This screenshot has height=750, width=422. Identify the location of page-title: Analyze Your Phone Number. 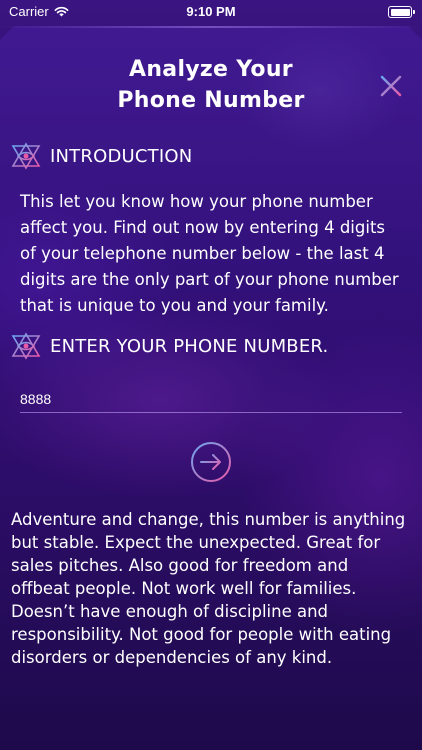
(211, 85).